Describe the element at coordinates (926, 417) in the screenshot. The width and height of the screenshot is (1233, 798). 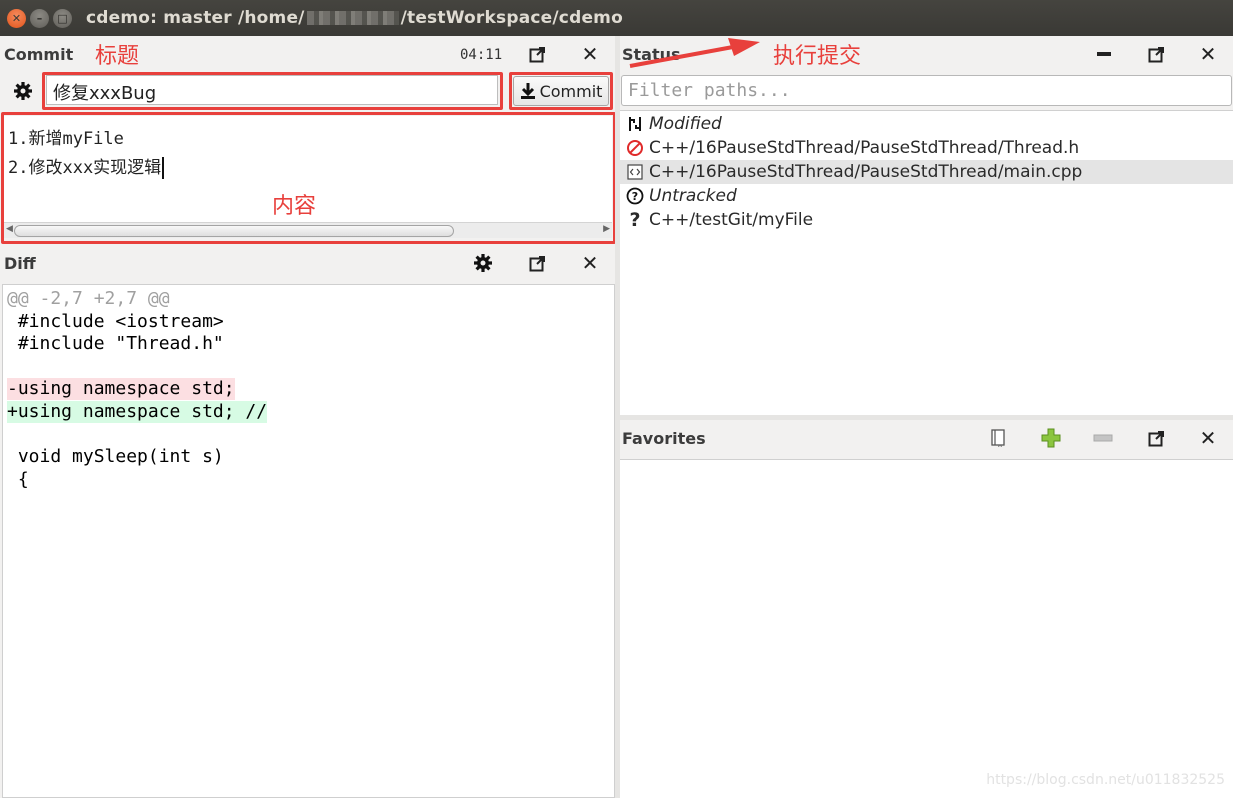
I see `horizontal-splitter` at that location.